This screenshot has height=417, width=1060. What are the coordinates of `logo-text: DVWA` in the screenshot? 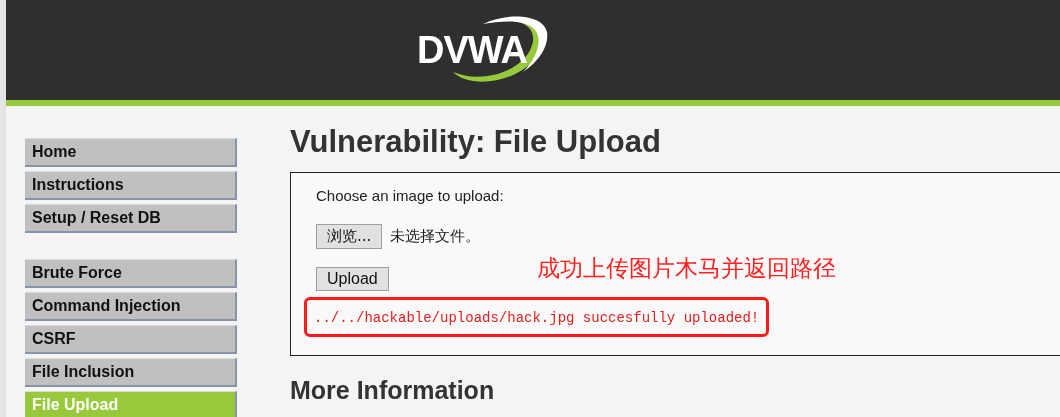 It's located at (472, 50).